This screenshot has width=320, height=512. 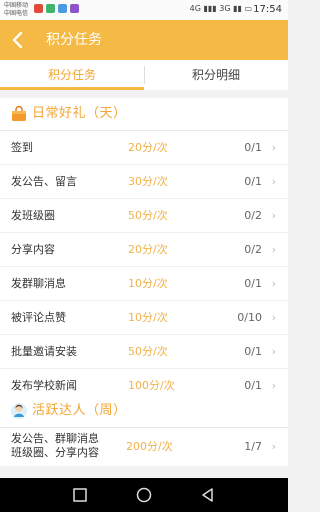 I want to click on signal-icon: ▮▮, so click(x=237, y=8).